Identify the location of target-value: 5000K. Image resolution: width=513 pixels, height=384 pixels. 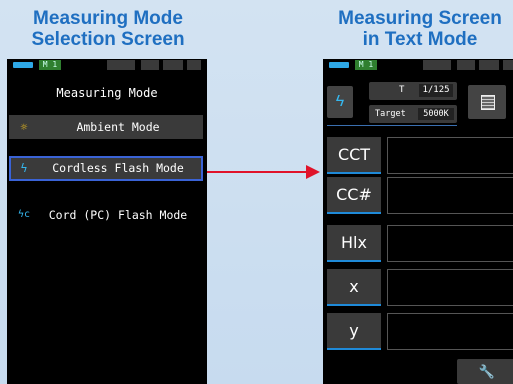
(436, 114).